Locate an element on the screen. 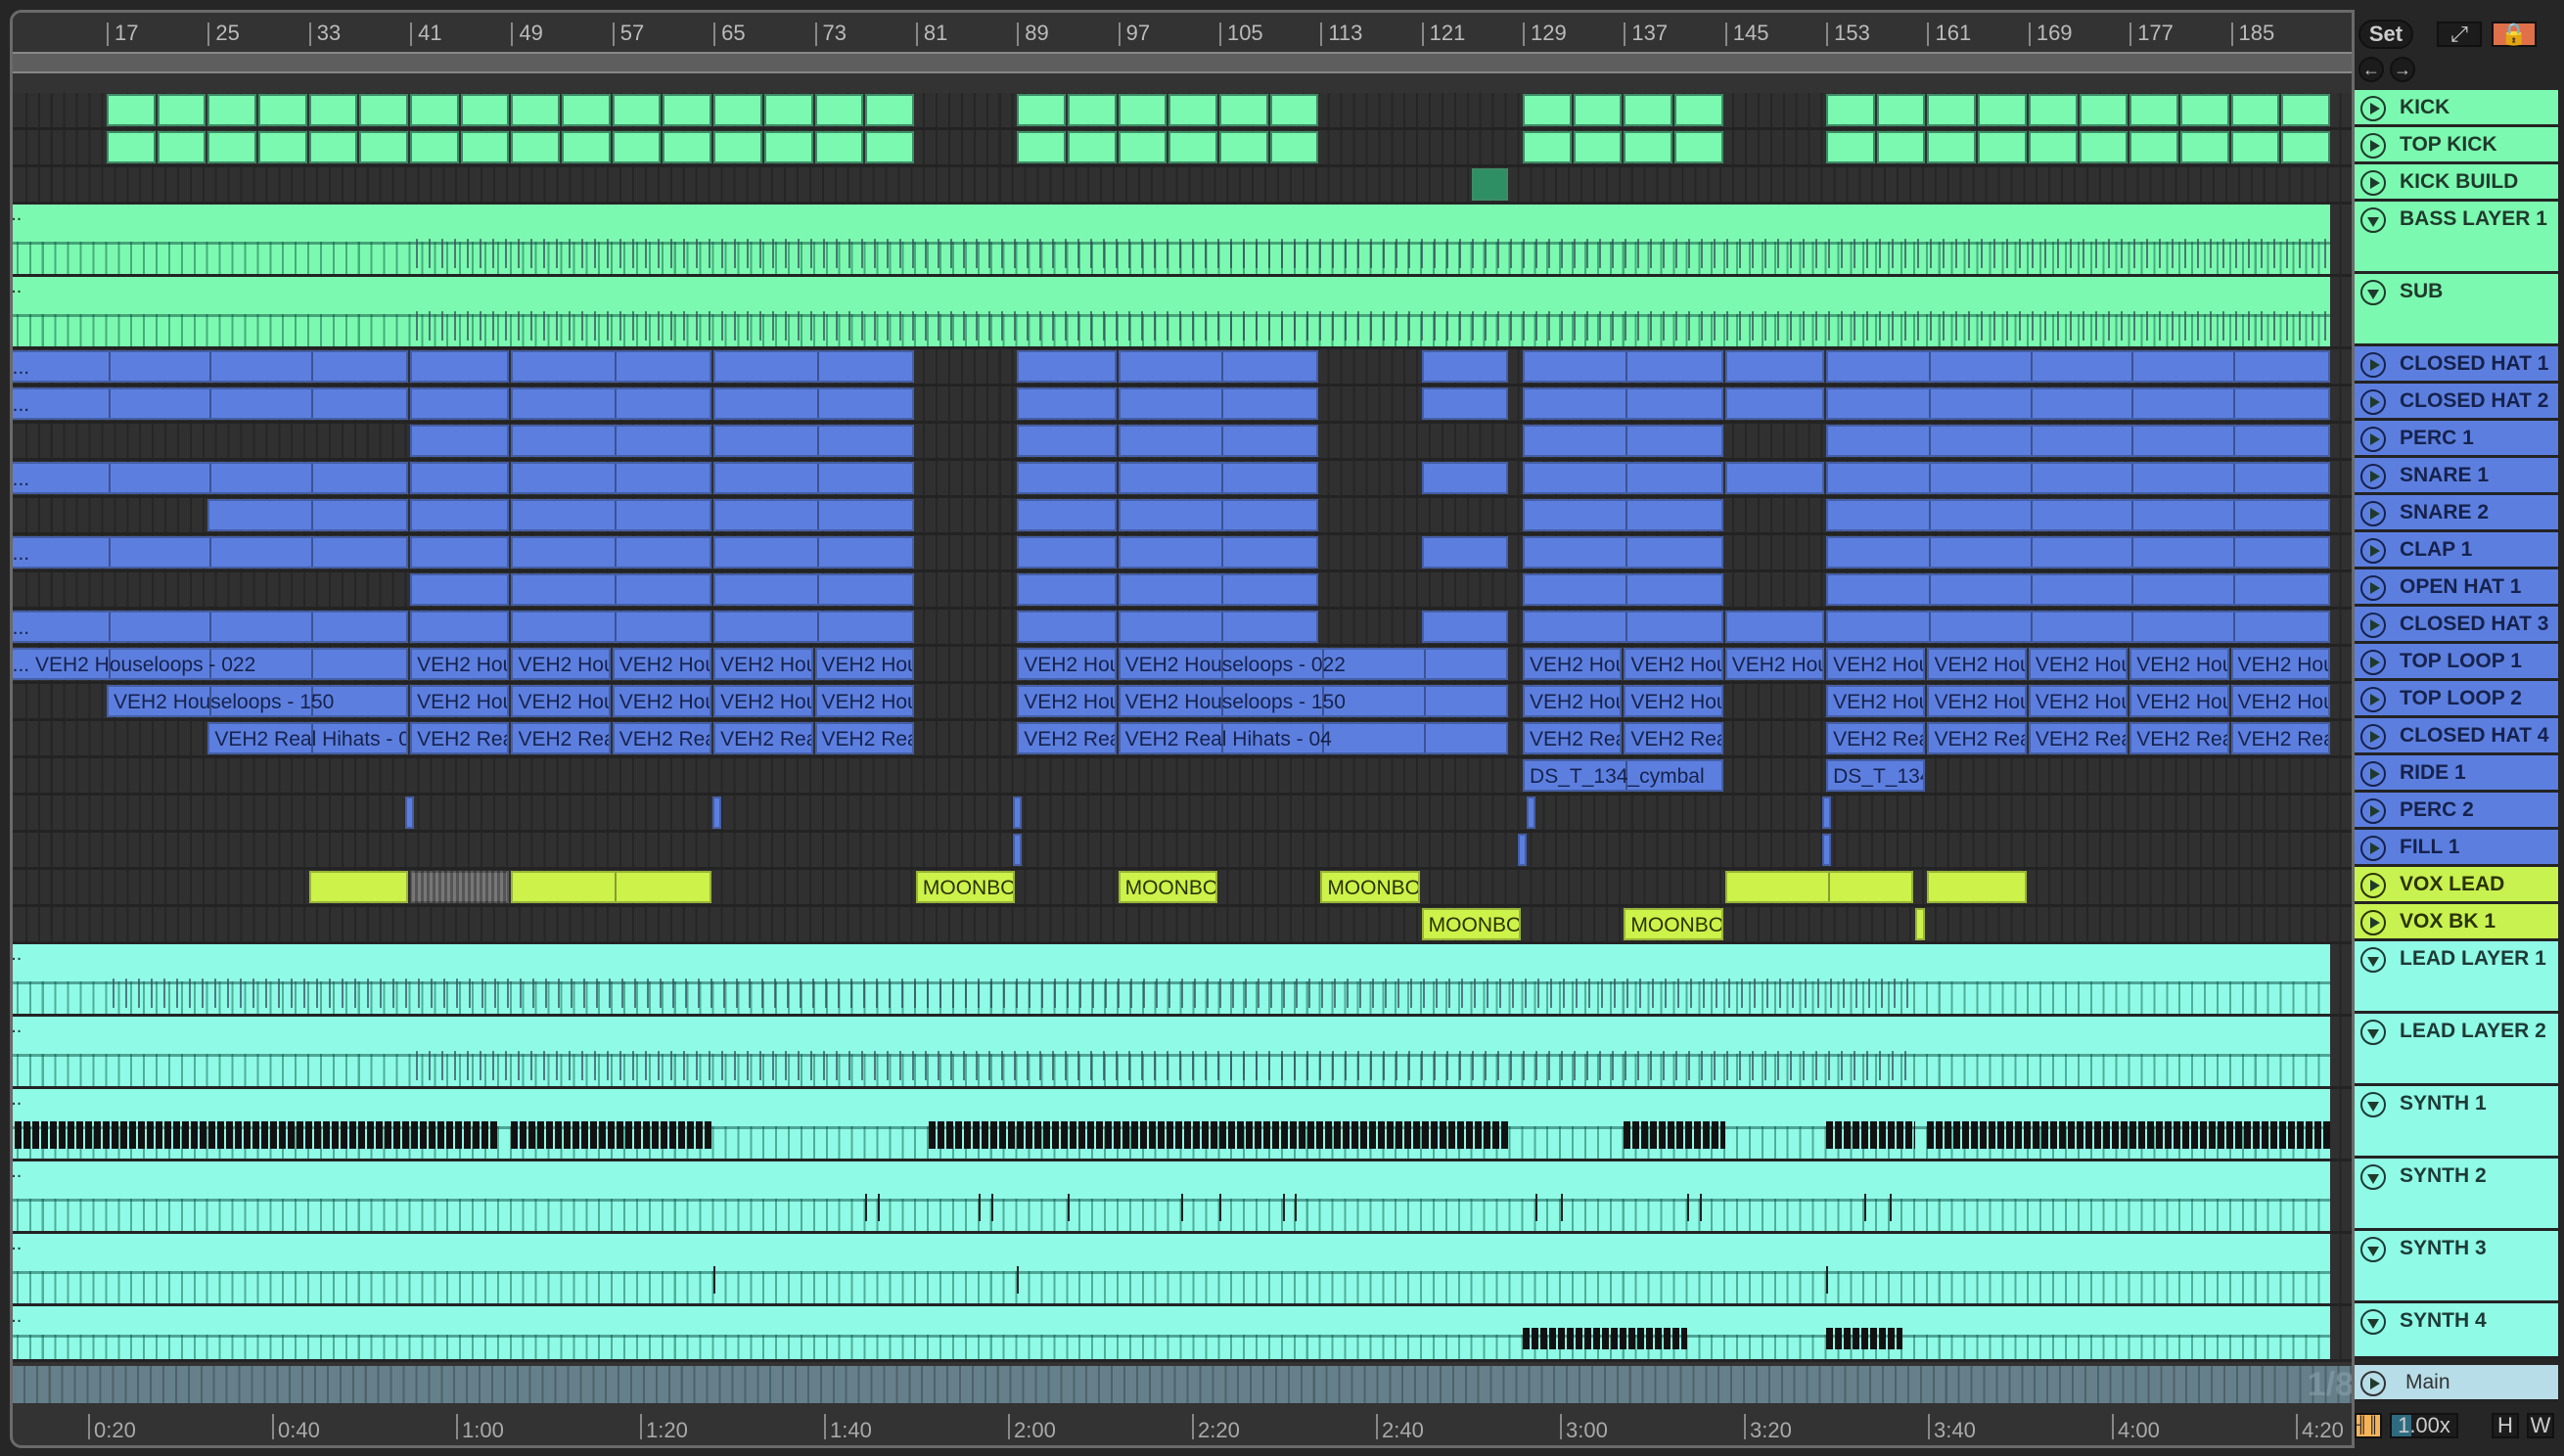 The width and height of the screenshot is (2564, 1456). zoom-speed-field: 1.00x is located at coordinates (2424, 1425).